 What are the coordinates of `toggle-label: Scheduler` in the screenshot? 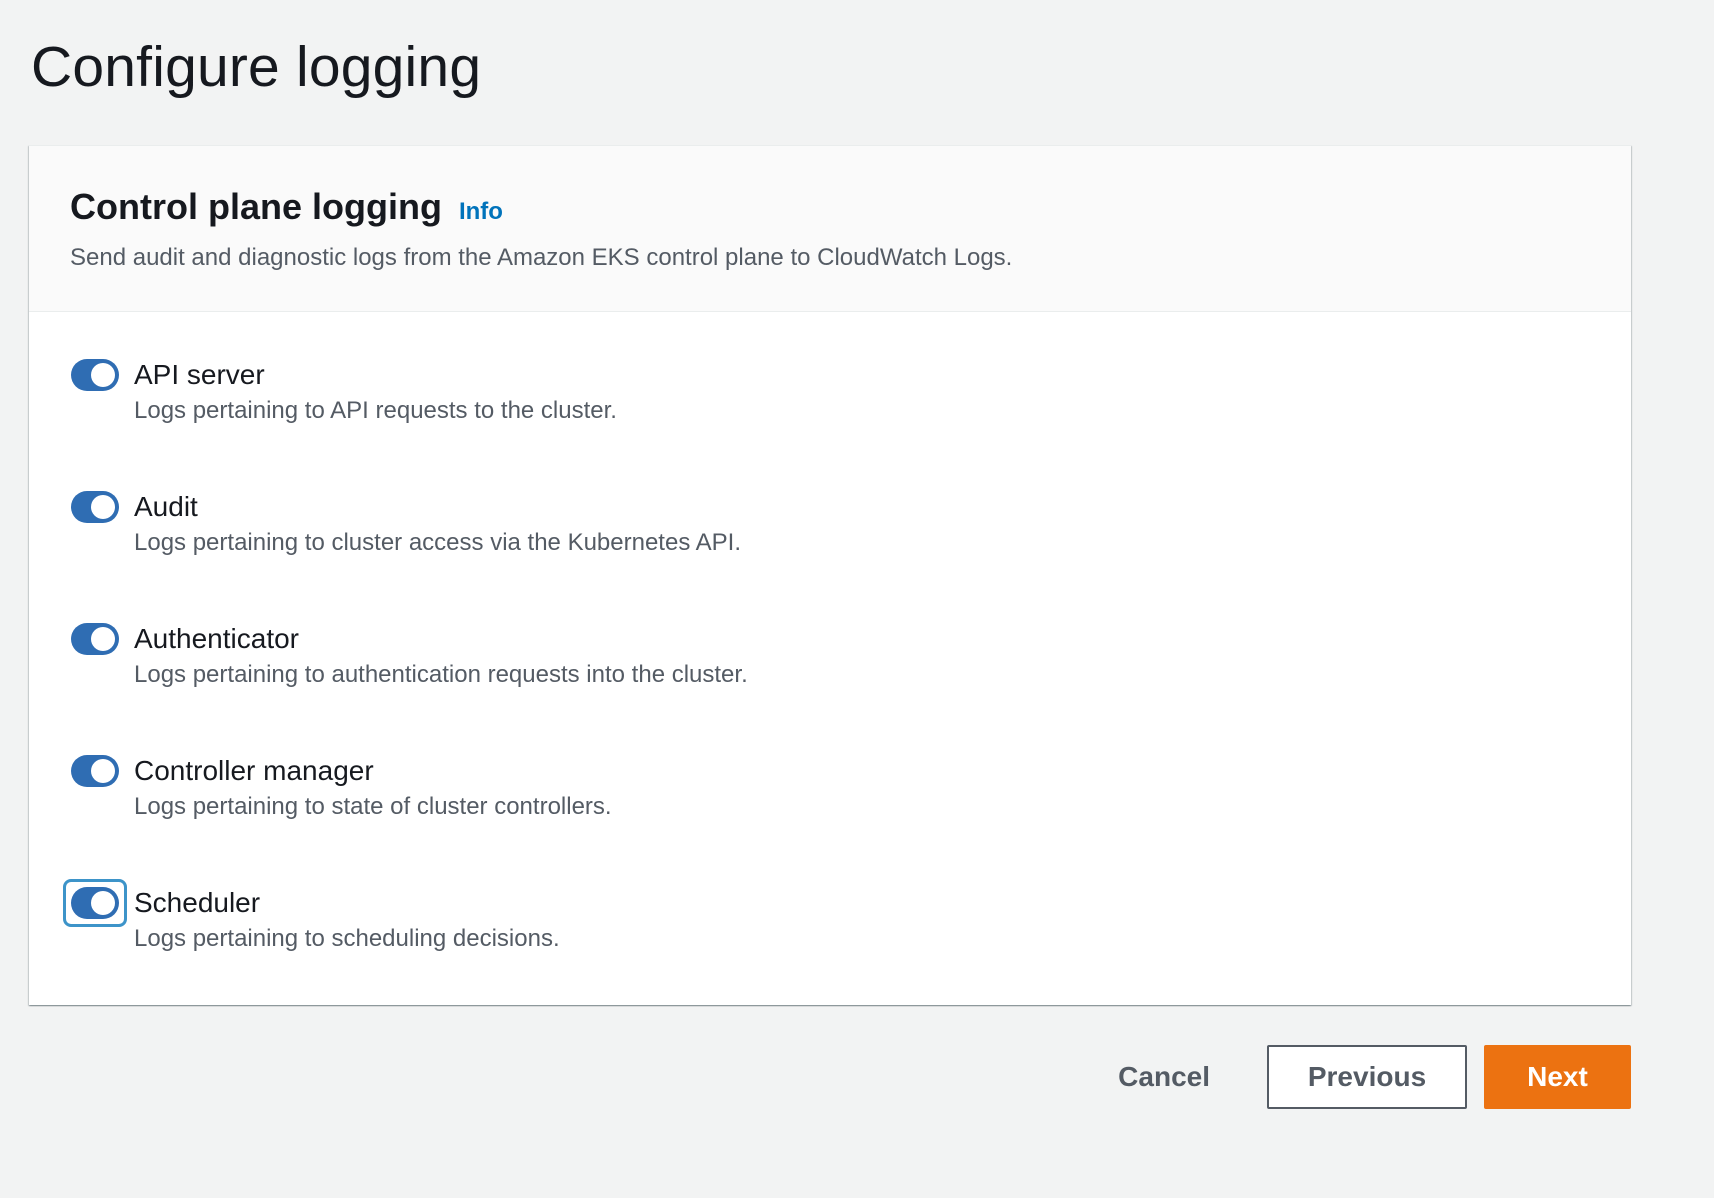 It's located at (197, 902).